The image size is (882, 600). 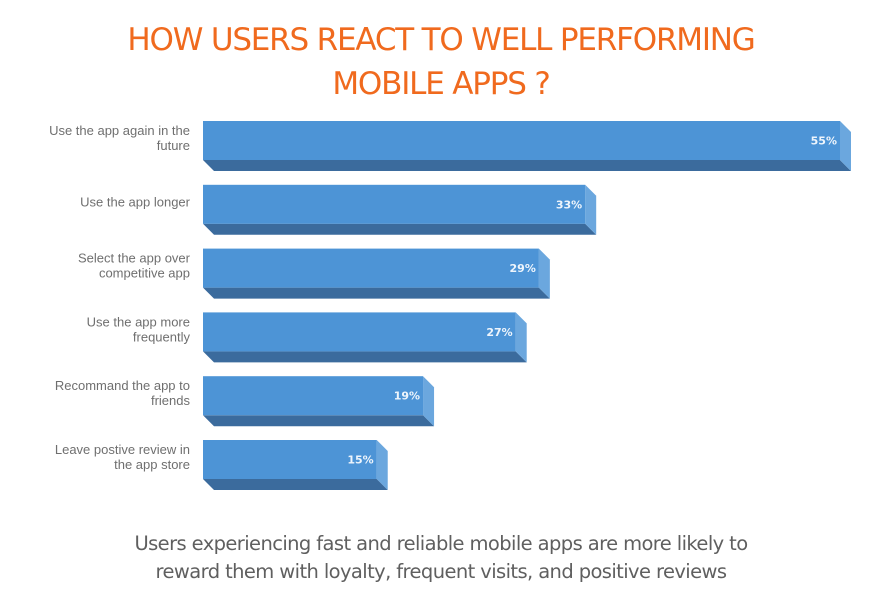 What do you see at coordinates (122, 449) in the screenshot?
I see `category-label-line: Leave postive review in` at bounding box center [122, 449].